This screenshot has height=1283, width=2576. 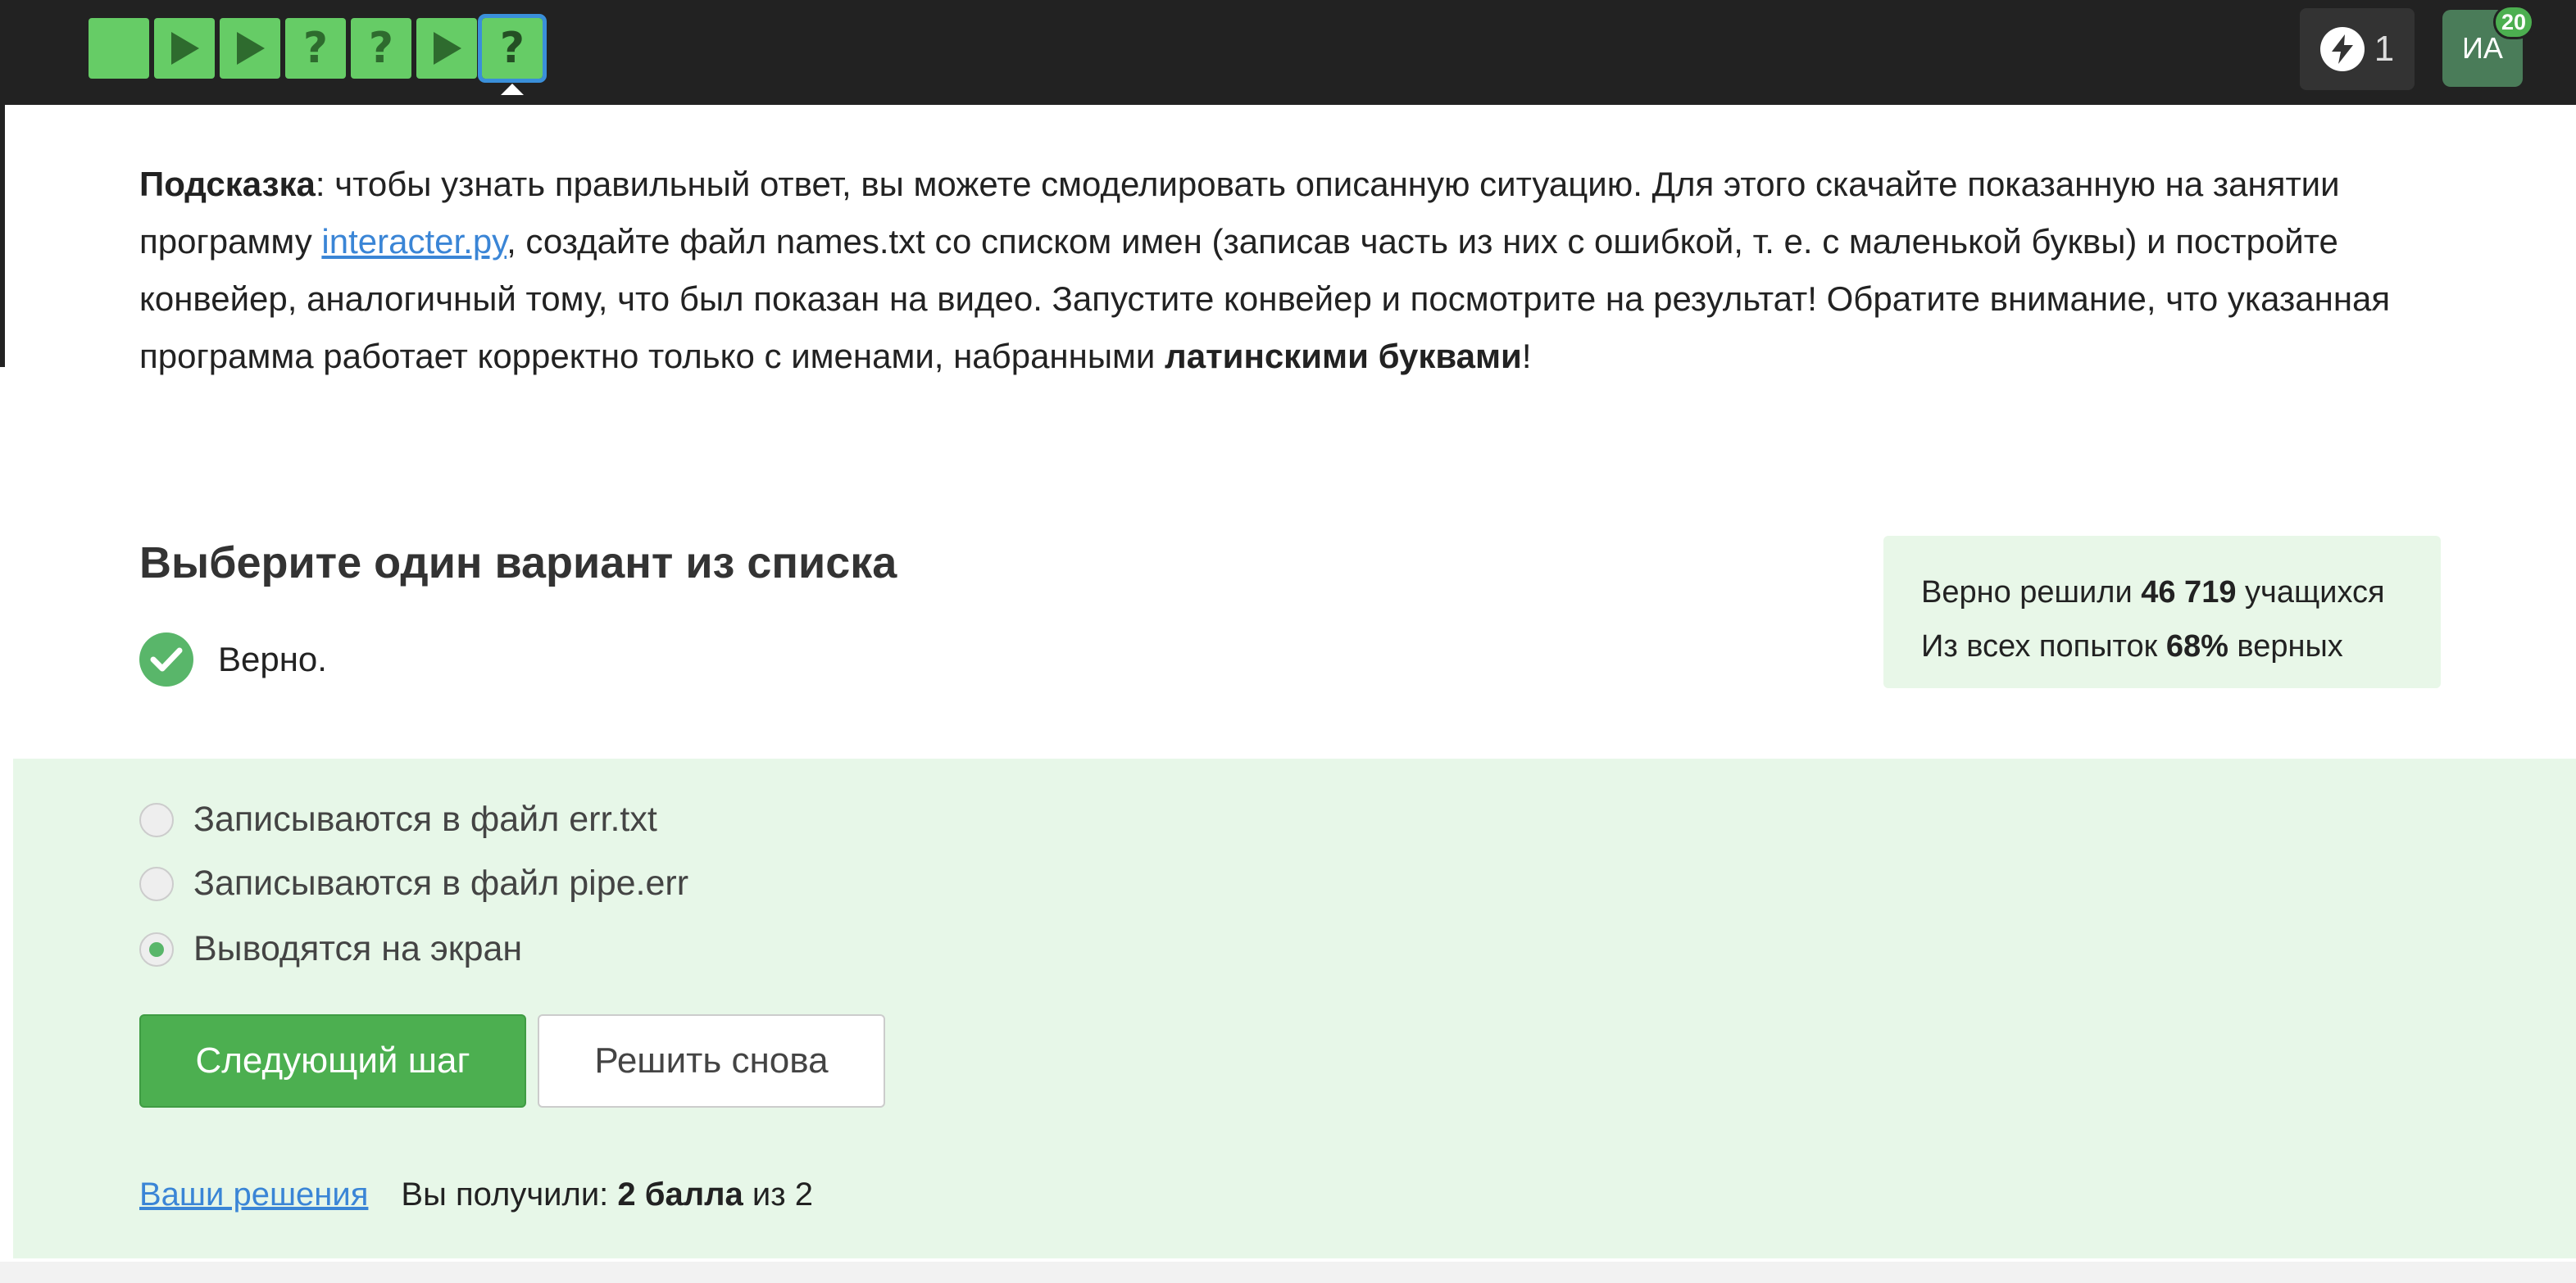 What do you see at coordinates (2, 236) in the screenshot?
I see `left-rail` at bounding box center [2, 236].